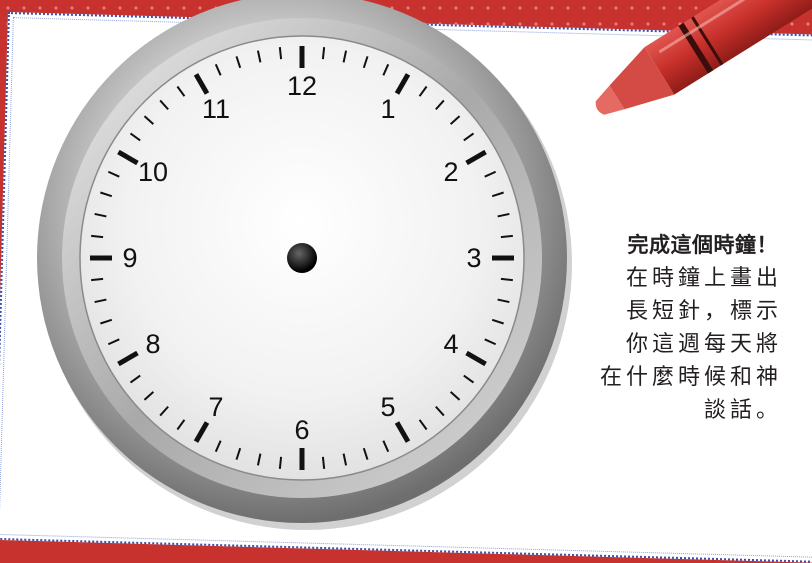 This screenshot has height=563, width=812. Describe the element at coordinates (216, 109) in the screenshot. I see `clock-numeral-11: 11` at that location.